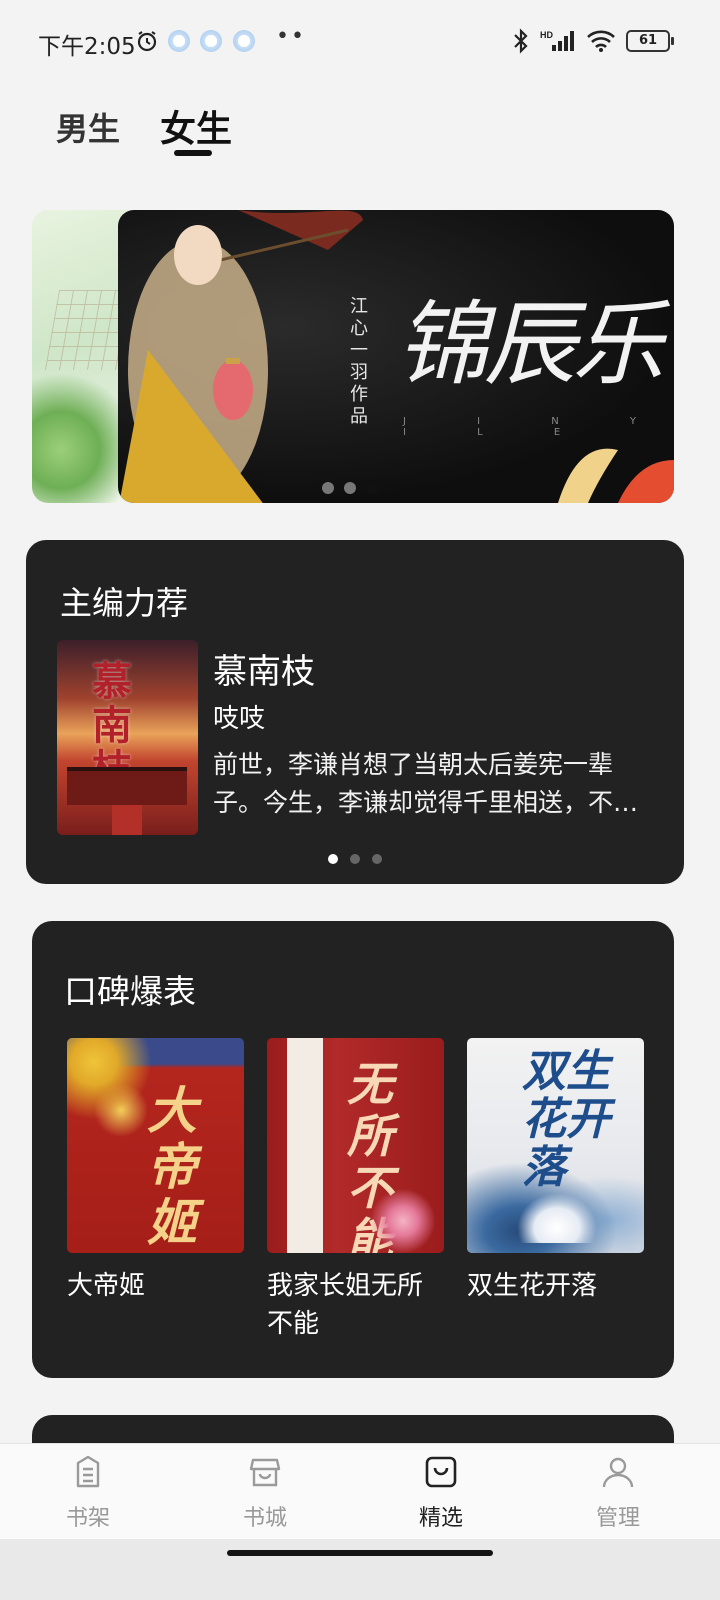 The height and width of the screenshot is (1600, 720). I want to click on book-cover: 慕南枝, so click(127, 737).